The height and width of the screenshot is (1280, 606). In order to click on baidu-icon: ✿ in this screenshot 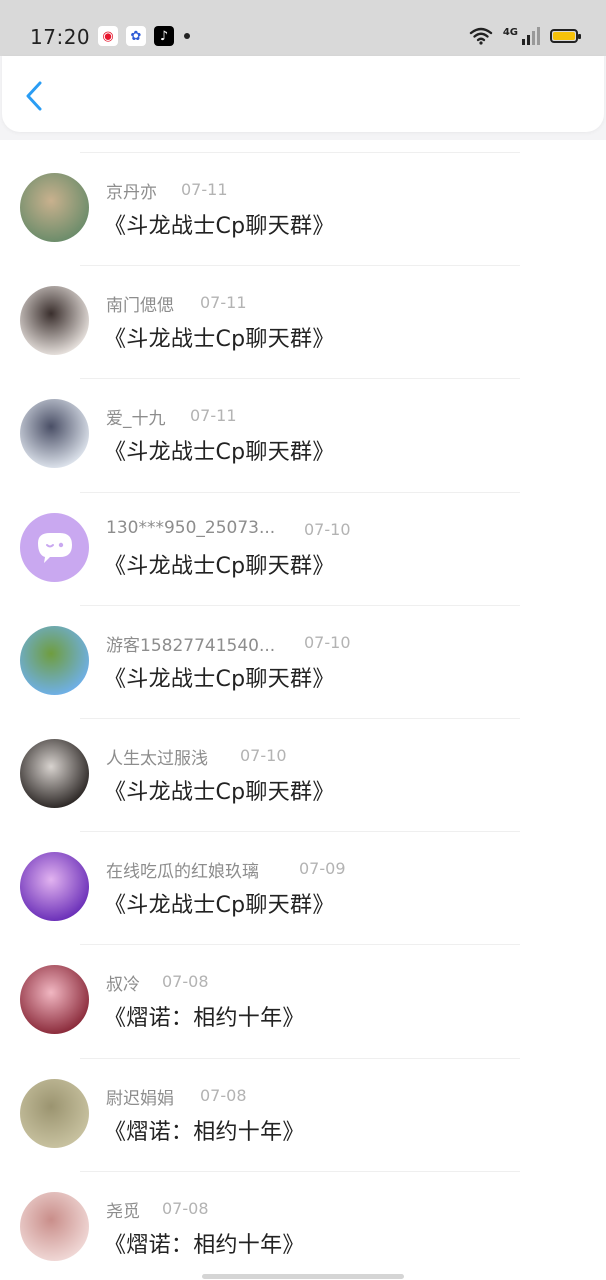, I will do `click(136, 36)`.